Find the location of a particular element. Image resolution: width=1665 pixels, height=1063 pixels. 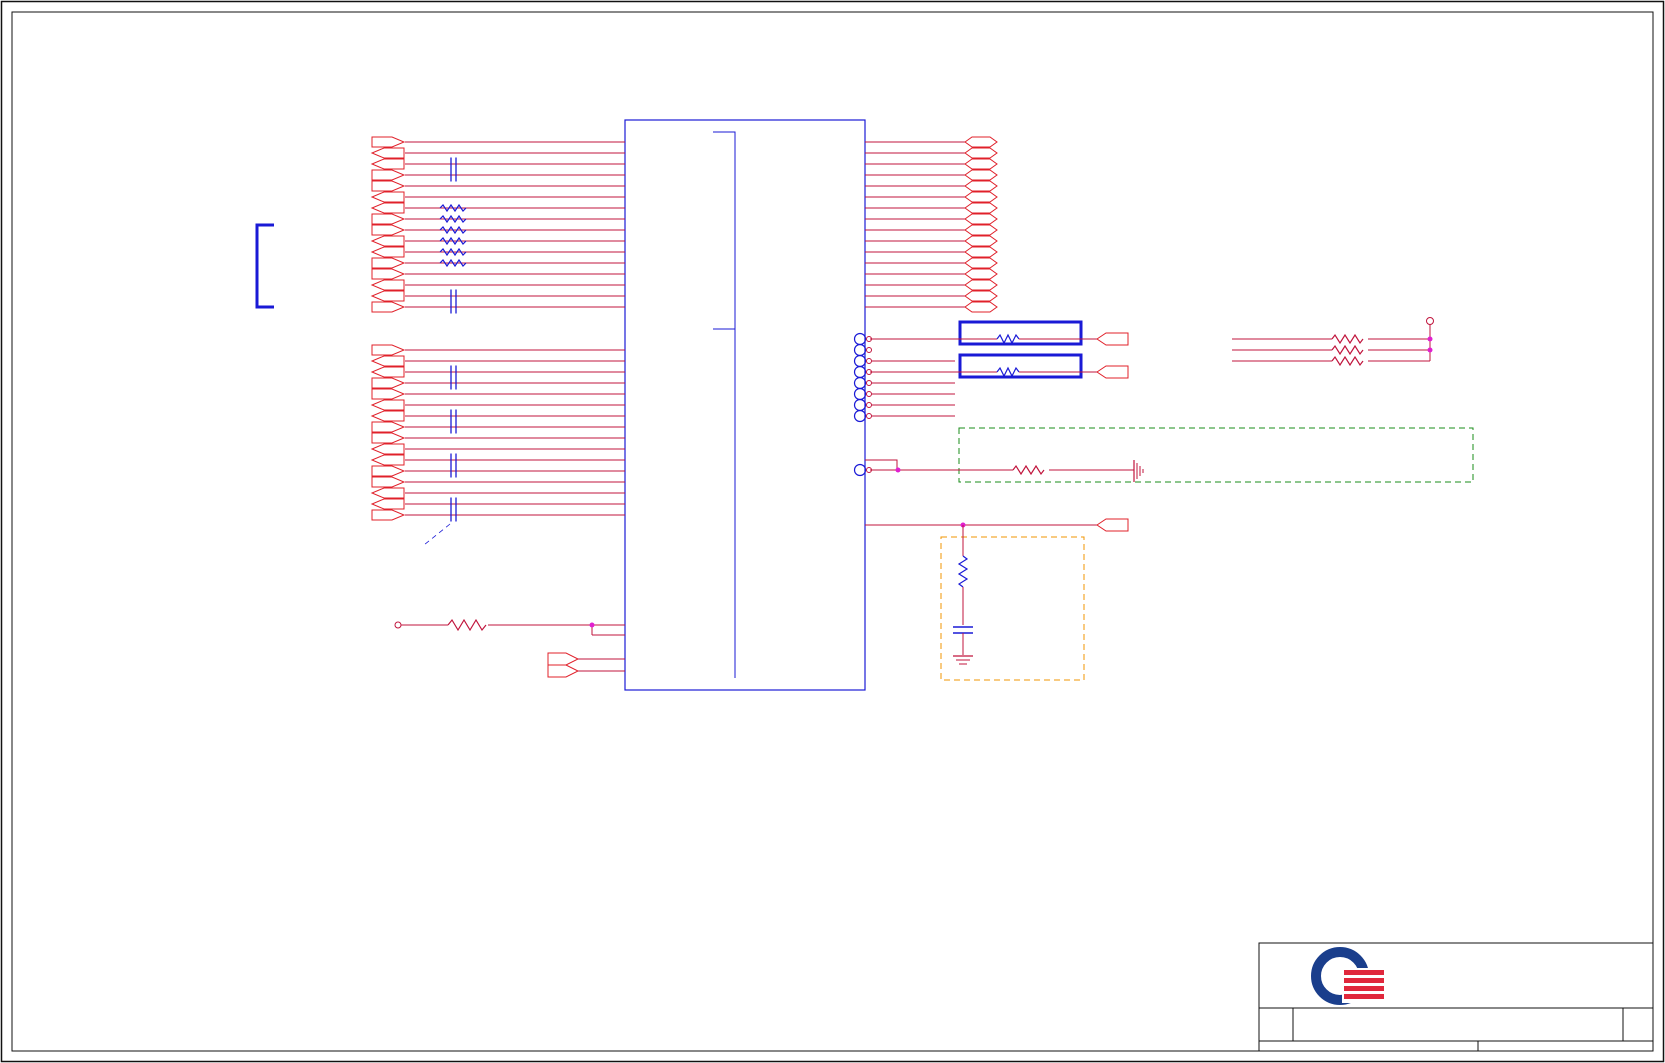

main-ic-body is located at coordinates (745, 405).